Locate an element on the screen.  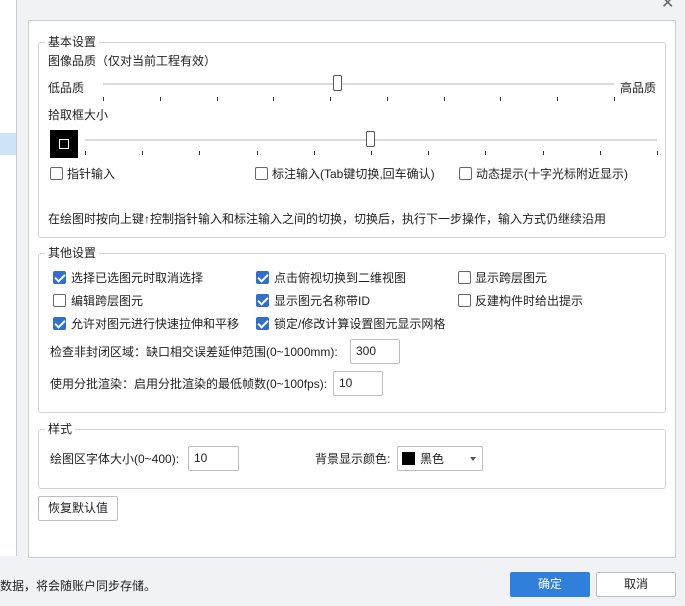
top-view-2d-checkbox is located at coordinates (262, 277).